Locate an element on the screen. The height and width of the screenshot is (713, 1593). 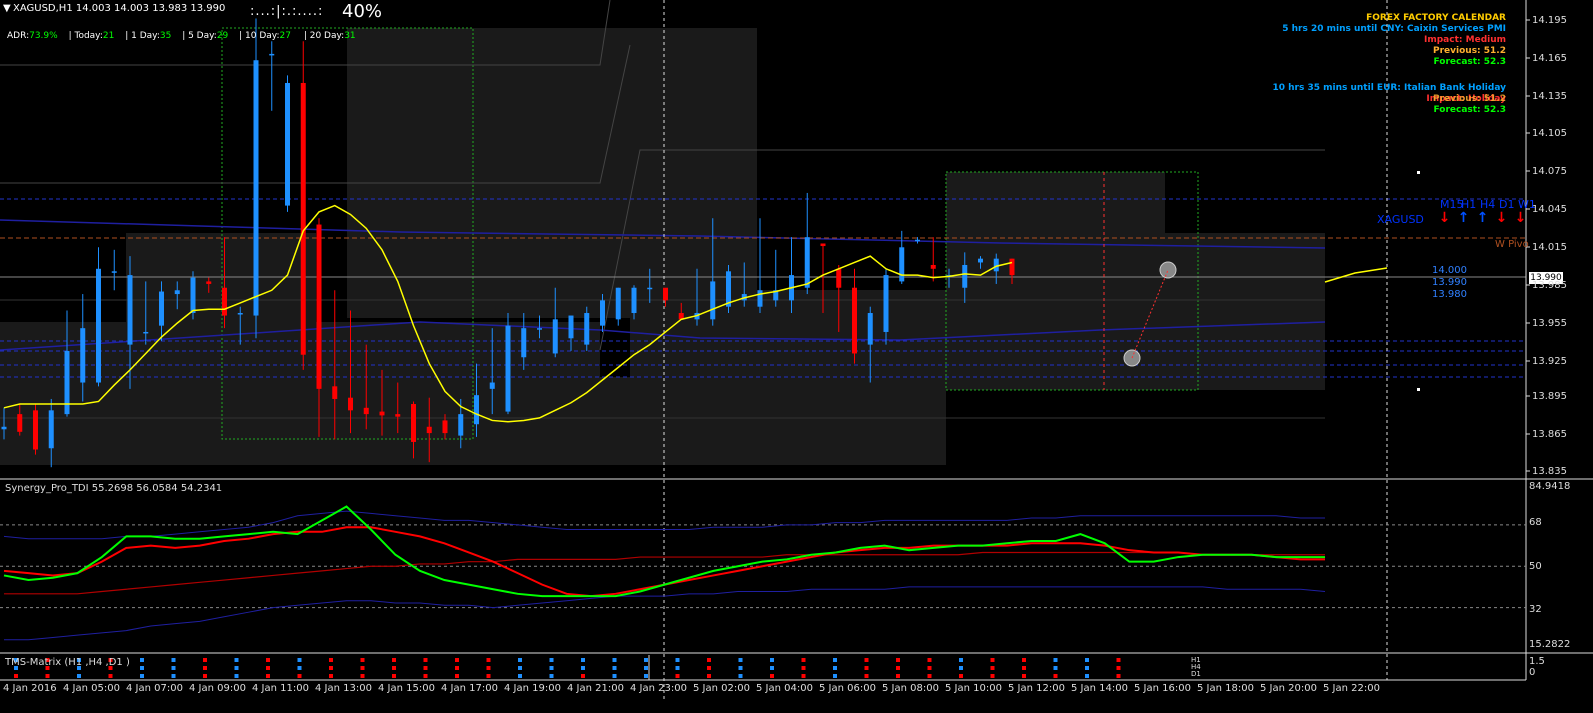
time-tick: 4 Jan 2016 is located at coordinates (30, 688).